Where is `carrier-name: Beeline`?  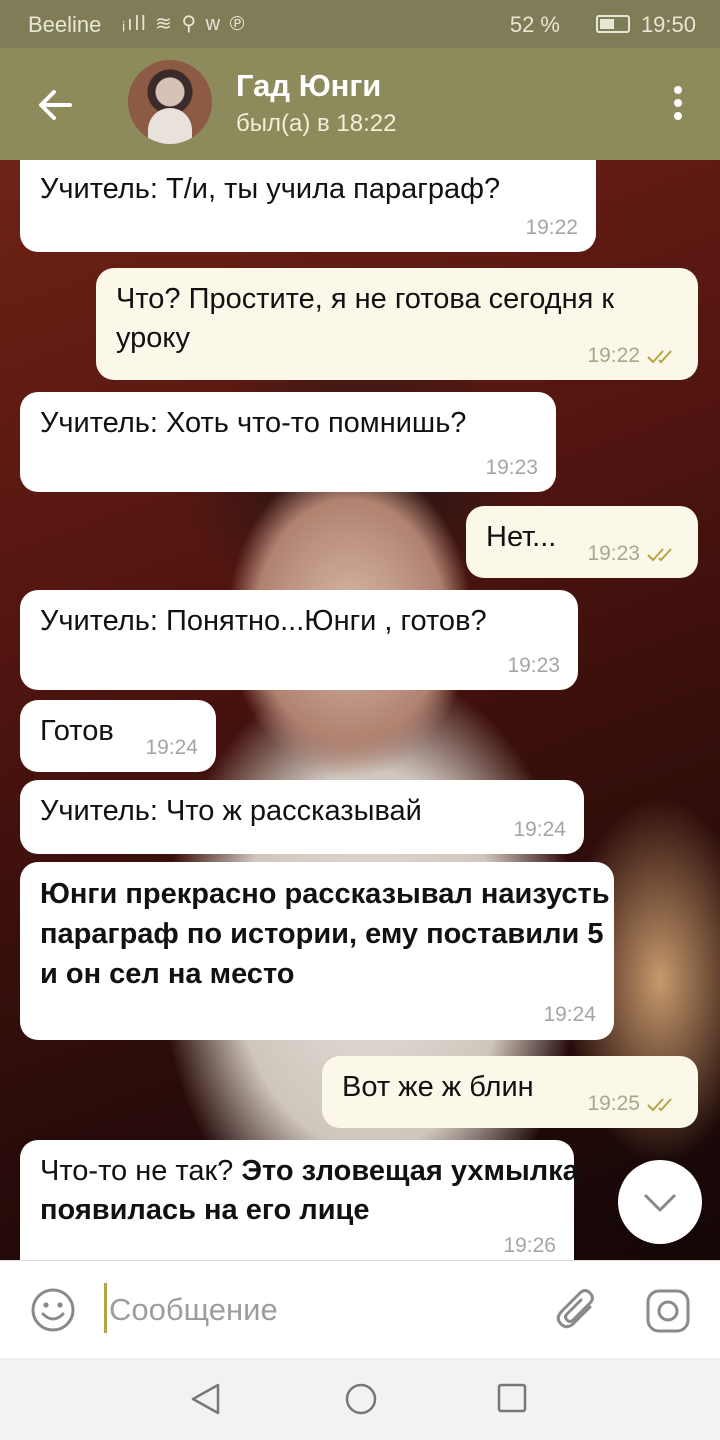 carrier-name: Beeline is located at coordinates (65, 24).